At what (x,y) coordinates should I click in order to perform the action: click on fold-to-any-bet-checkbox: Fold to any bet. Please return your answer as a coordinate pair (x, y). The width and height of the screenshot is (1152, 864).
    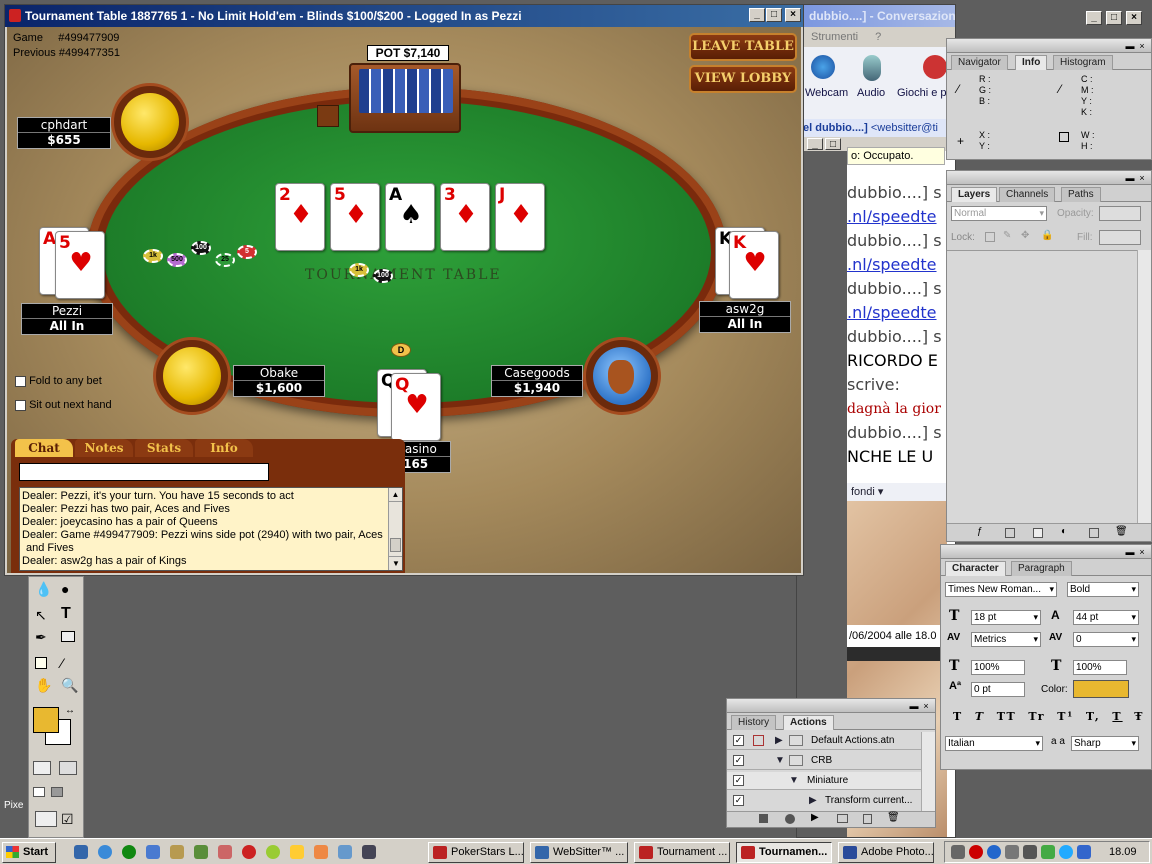
    Looking at the image, I should click on (58, 381).